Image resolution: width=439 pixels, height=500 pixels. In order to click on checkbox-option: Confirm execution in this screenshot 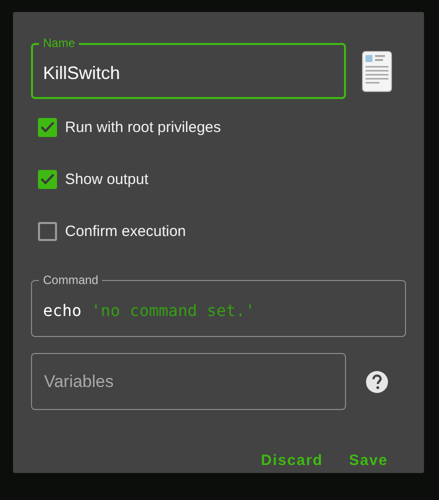, I will do `click(218, 231)`.